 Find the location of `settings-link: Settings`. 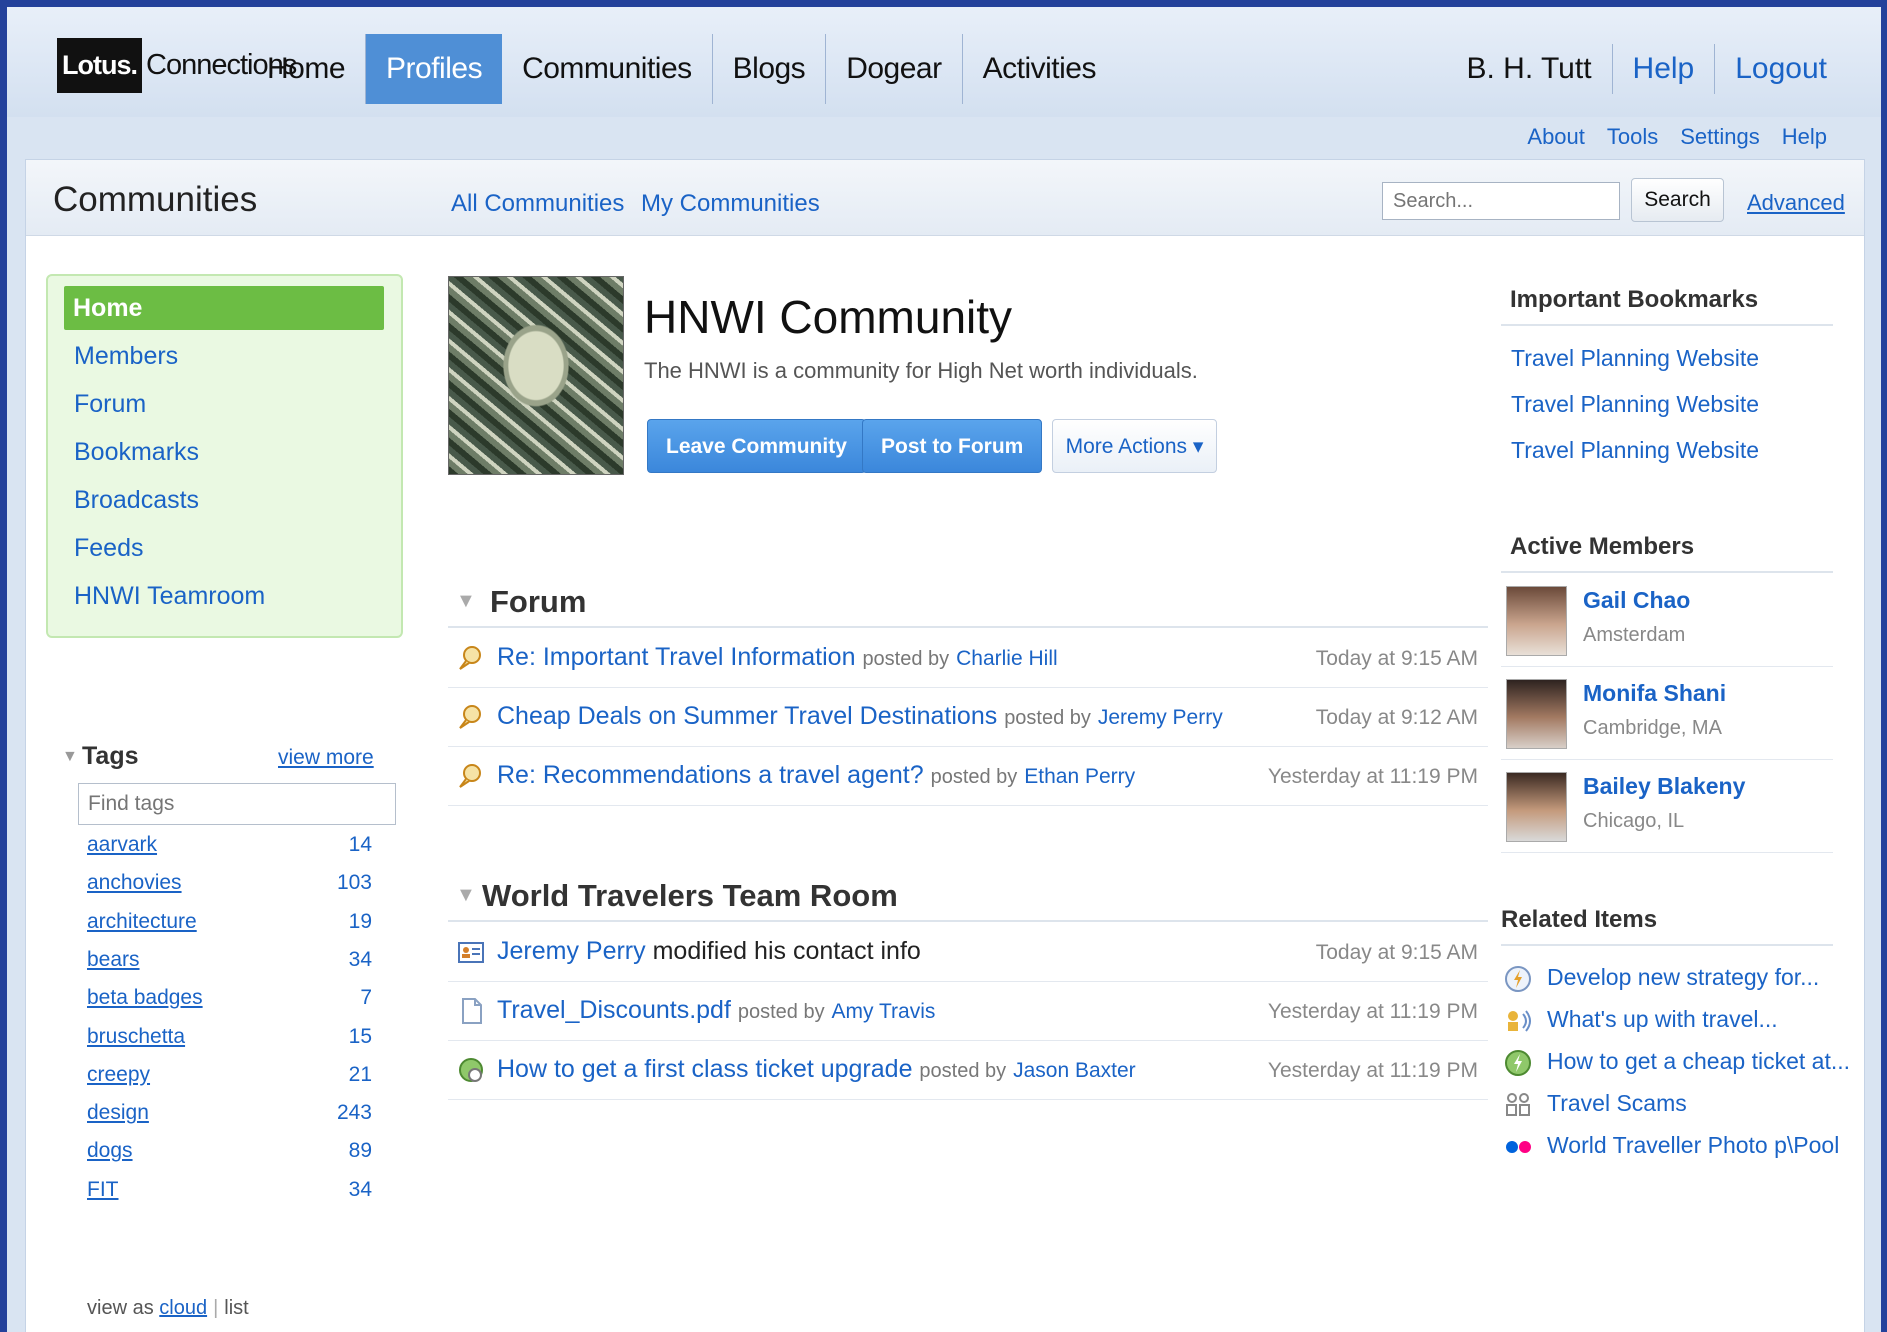

settings-link: Settings is located at coordinates (1720, 137).